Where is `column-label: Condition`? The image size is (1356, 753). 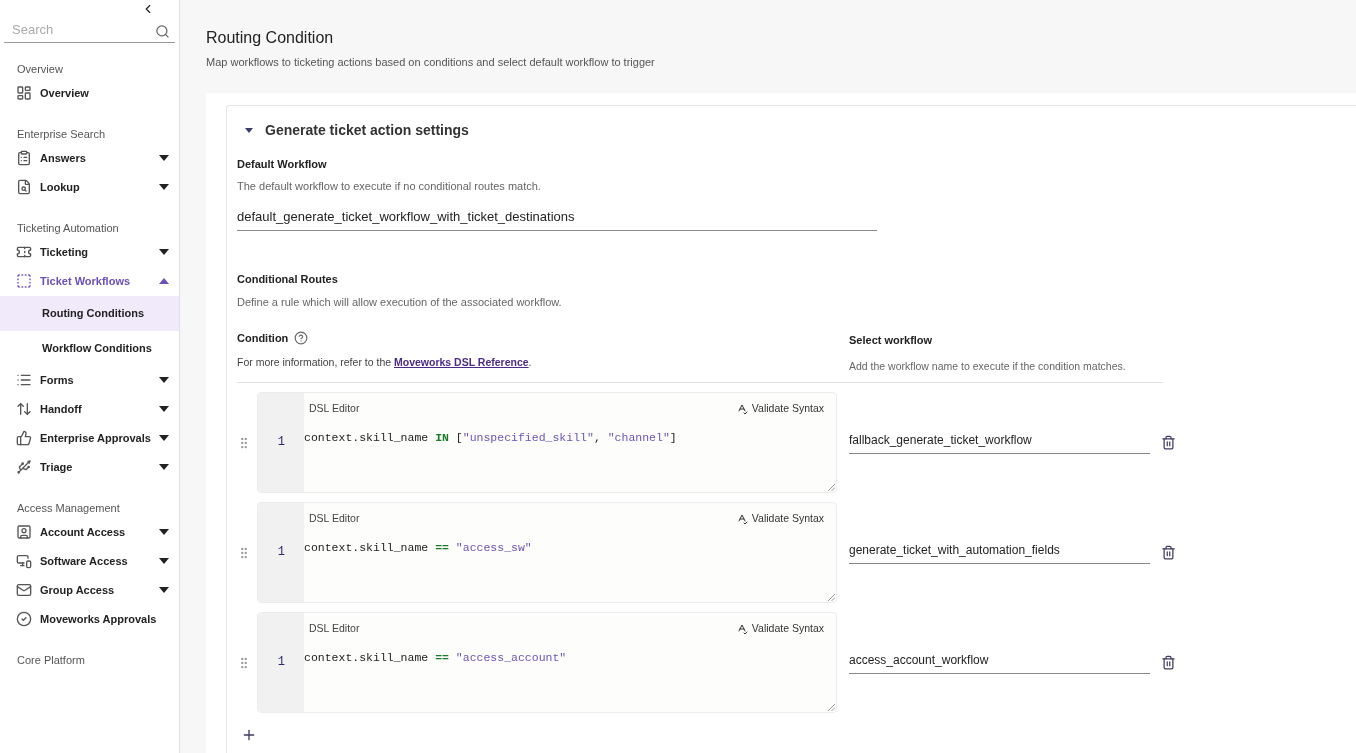
column-label: Condition is located at coordinates (263, 338).